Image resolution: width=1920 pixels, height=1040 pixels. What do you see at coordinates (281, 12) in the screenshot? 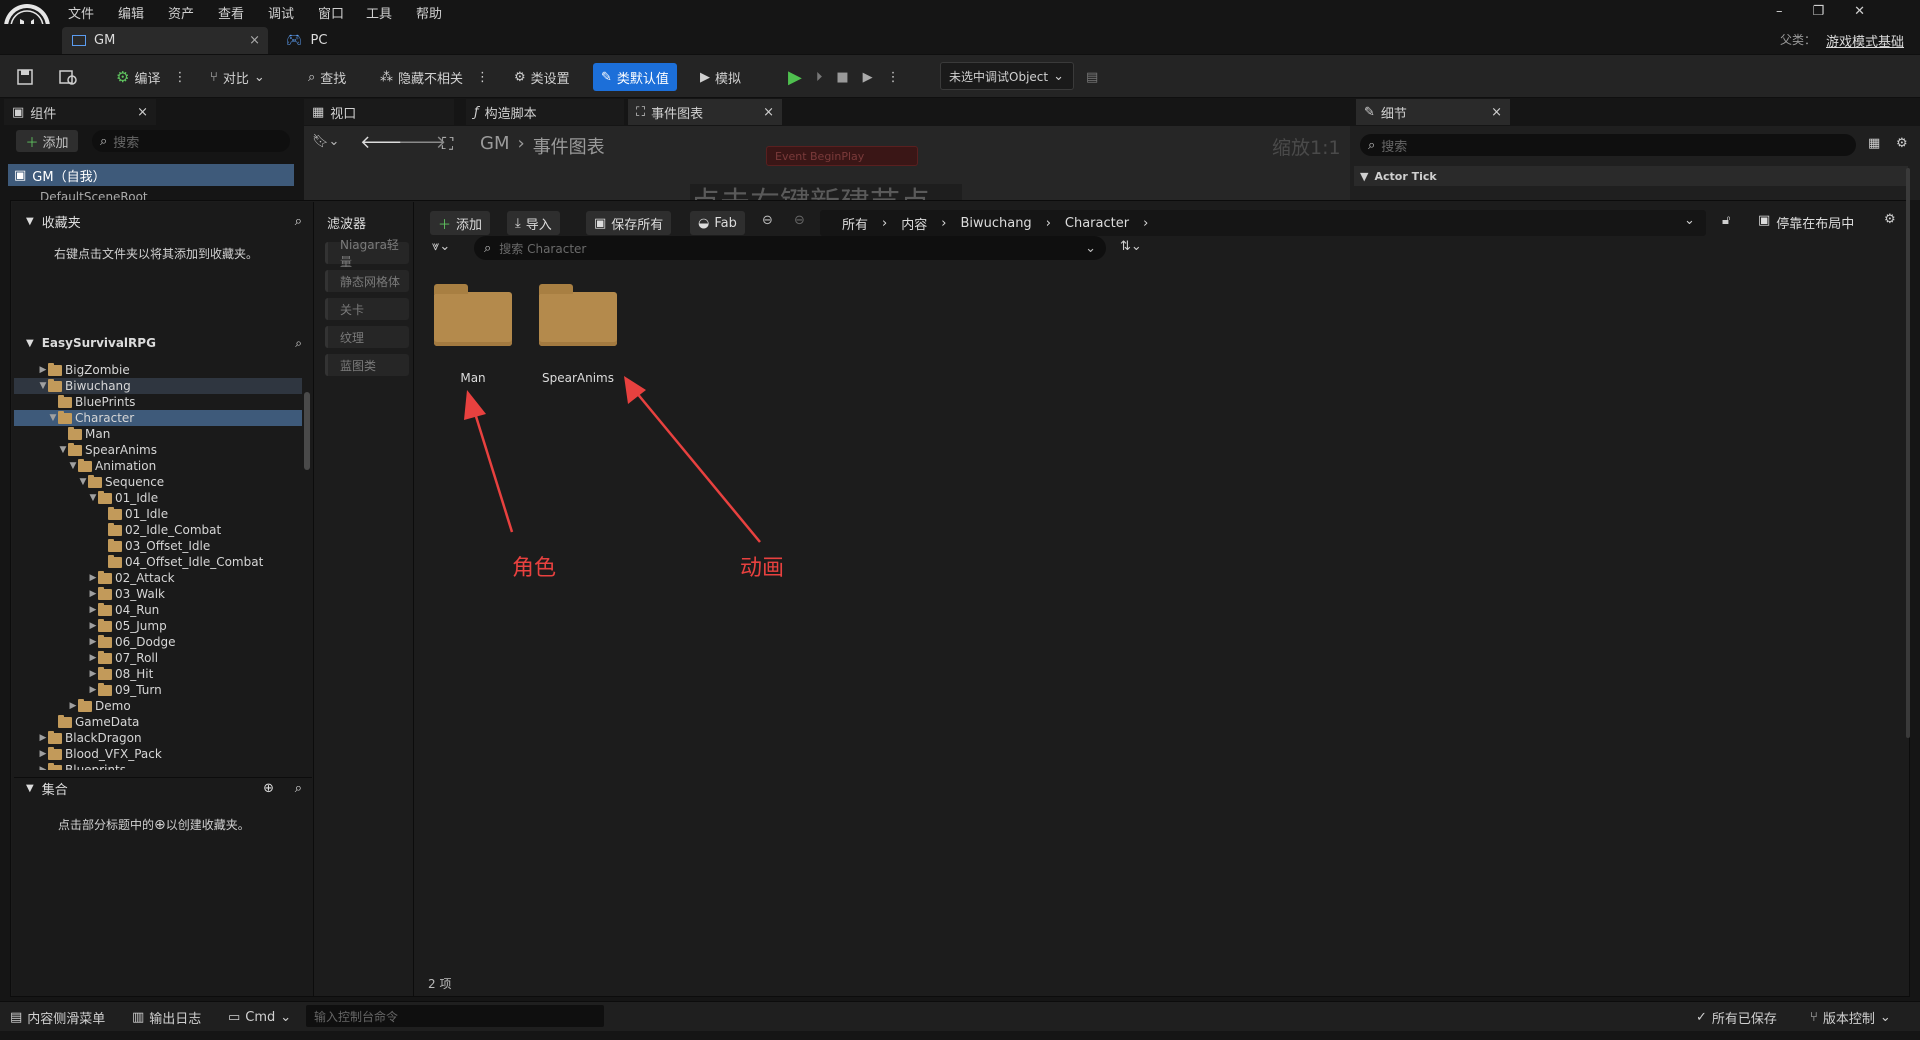
I see `menu-item: 调试` at bounding box center [281, 12].